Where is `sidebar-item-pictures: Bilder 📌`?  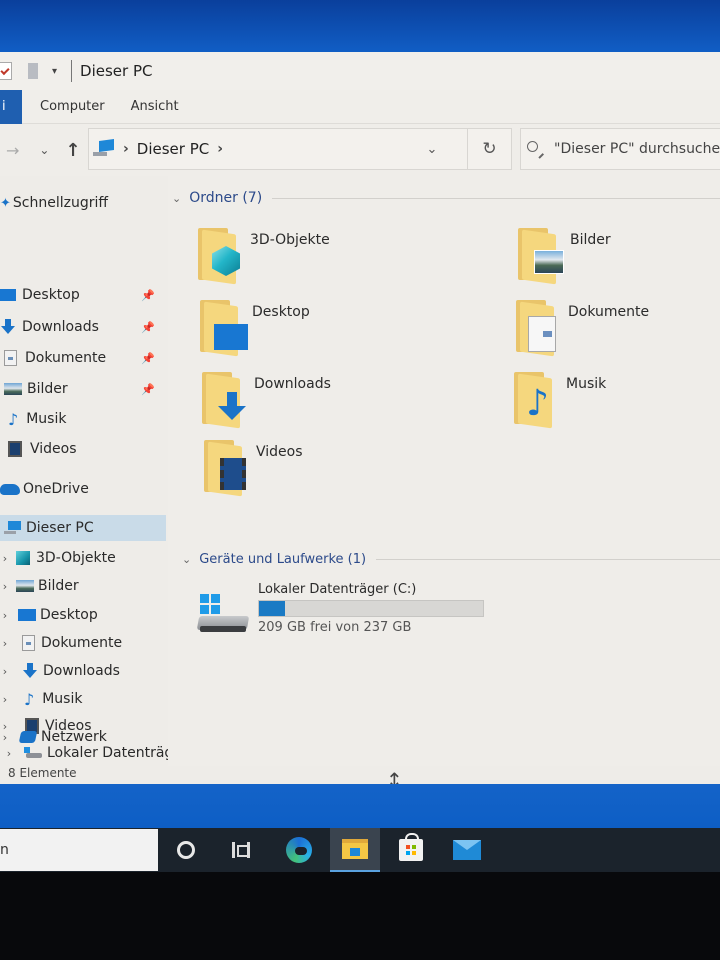 sidebar-item-pictures: Bilder 📌 is located at coordinates (79, 389).